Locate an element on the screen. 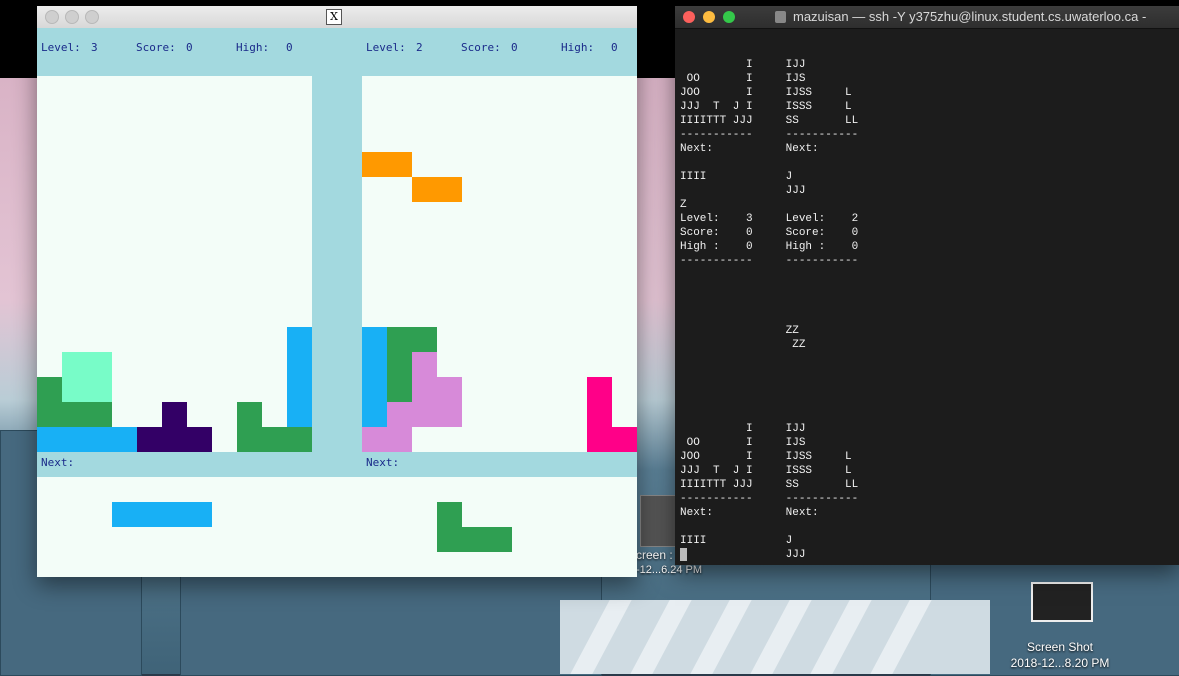  p2-score-label: Score: is located at coordinates (481, 47).